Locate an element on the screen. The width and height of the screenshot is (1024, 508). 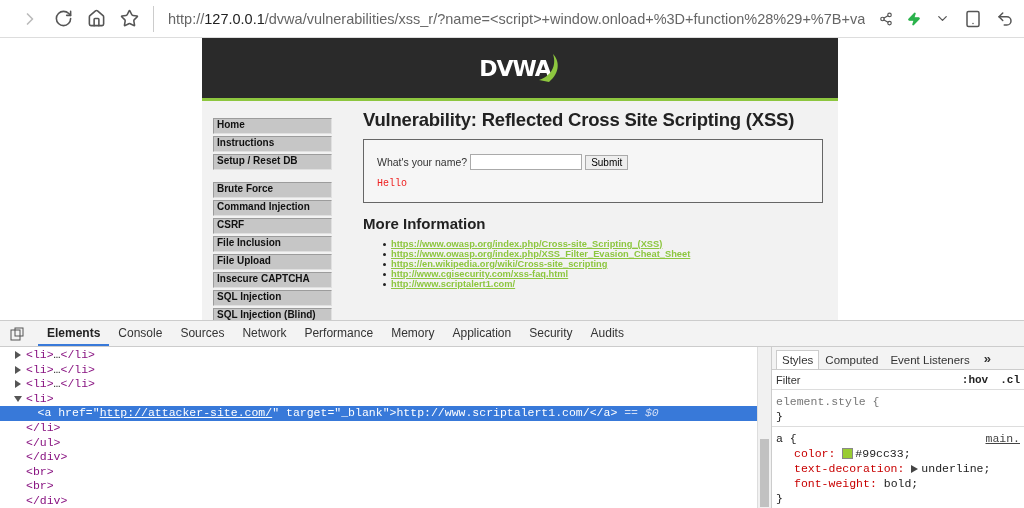
devtools-tab: Console is located at coordinates (140, 333).